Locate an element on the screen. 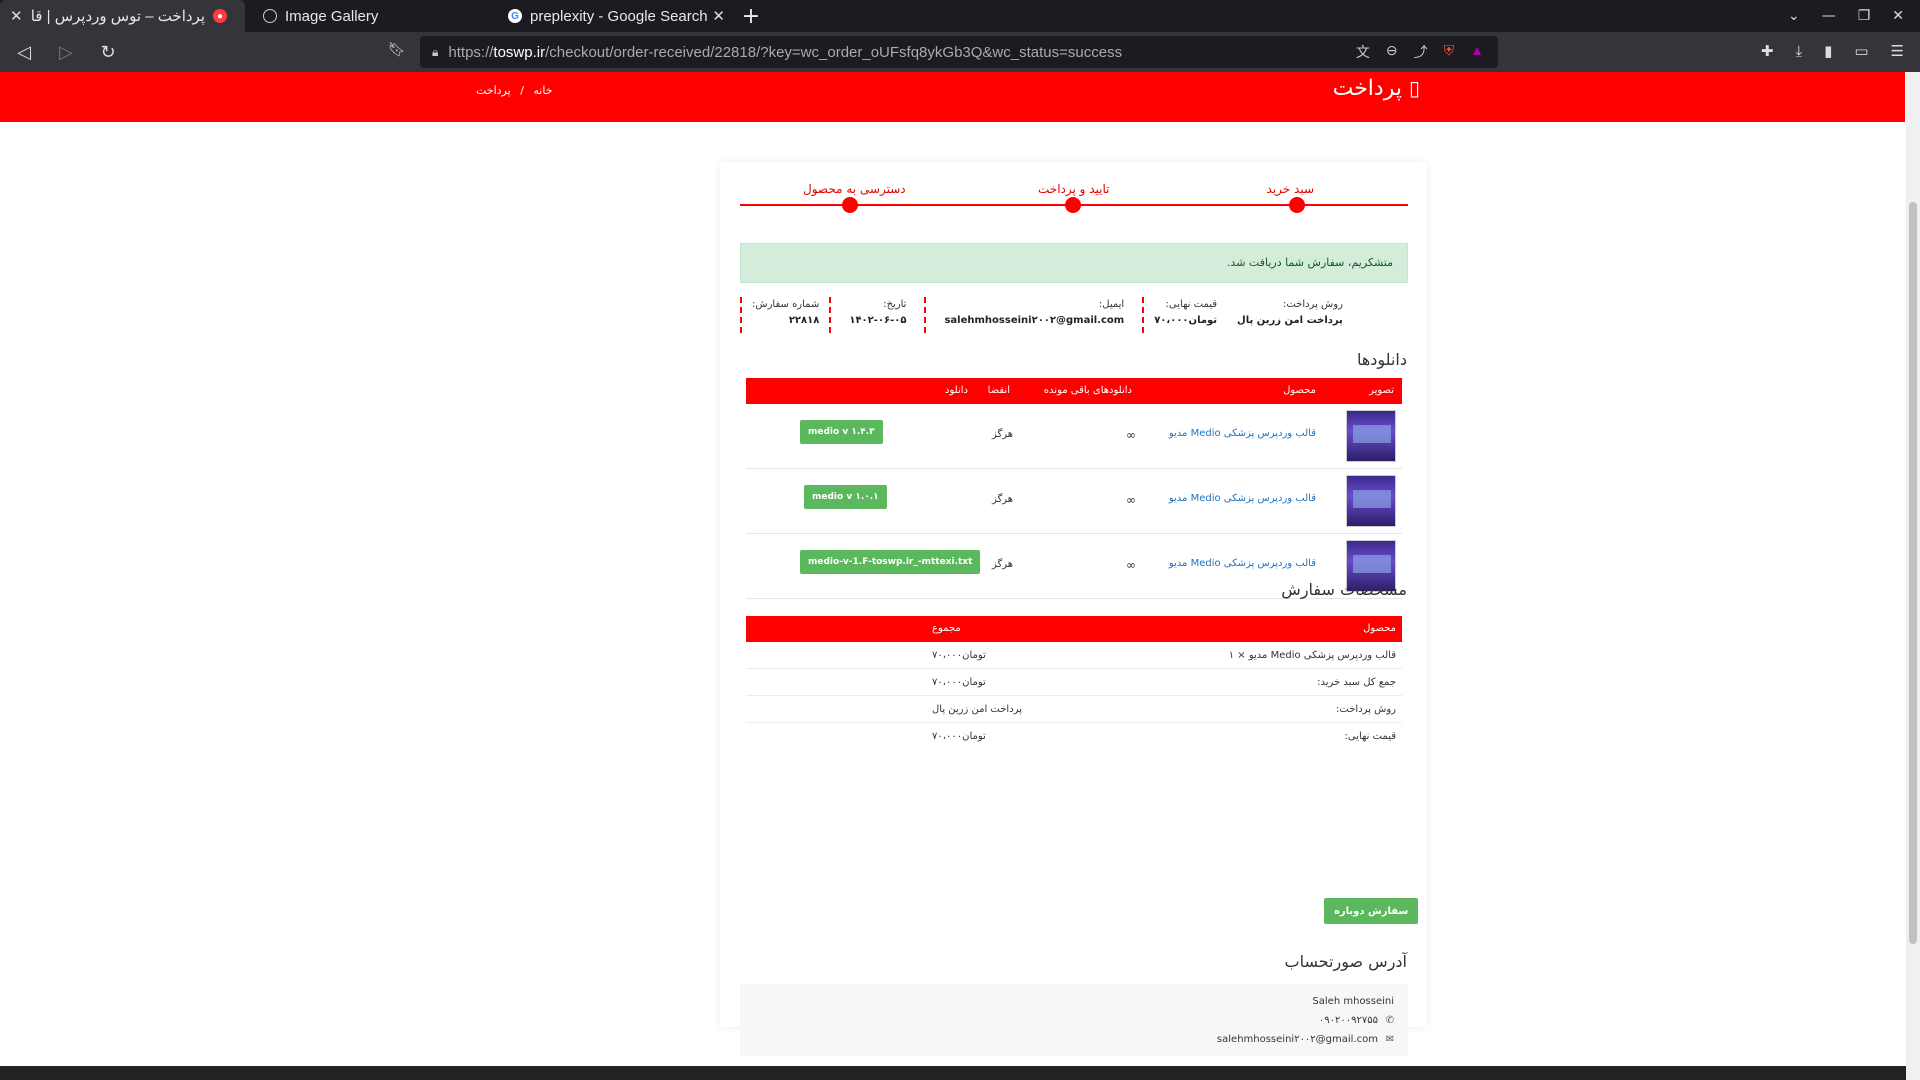  tab-google-search: G preplexity - Google Search ✕ is located at coordinates (612, 16).